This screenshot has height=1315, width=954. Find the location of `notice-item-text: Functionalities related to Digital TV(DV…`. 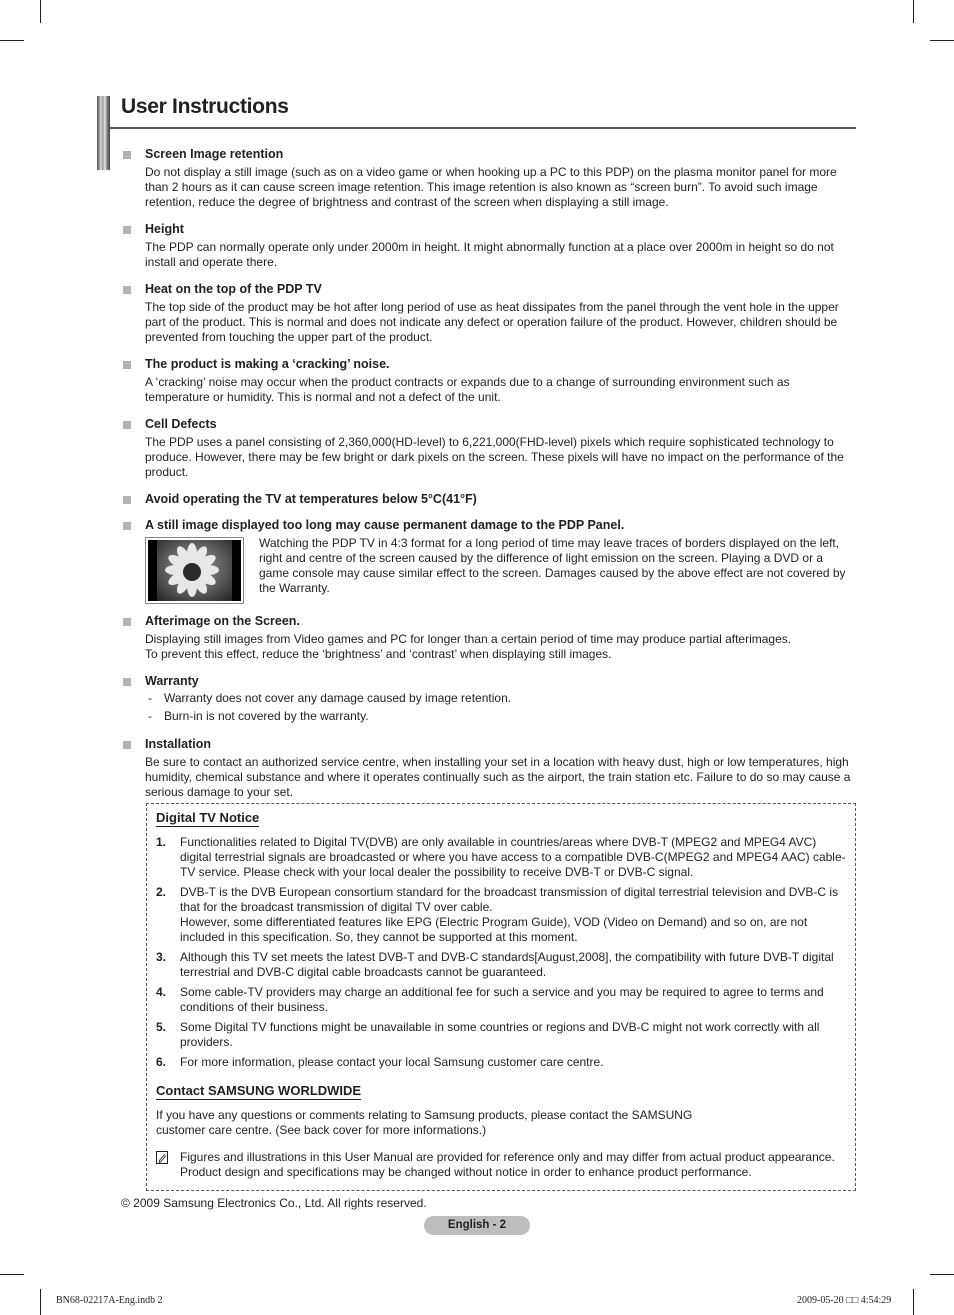

notice-item-text: Functionalities related to Digital TV(DV… is located at coordinates (513, 857).